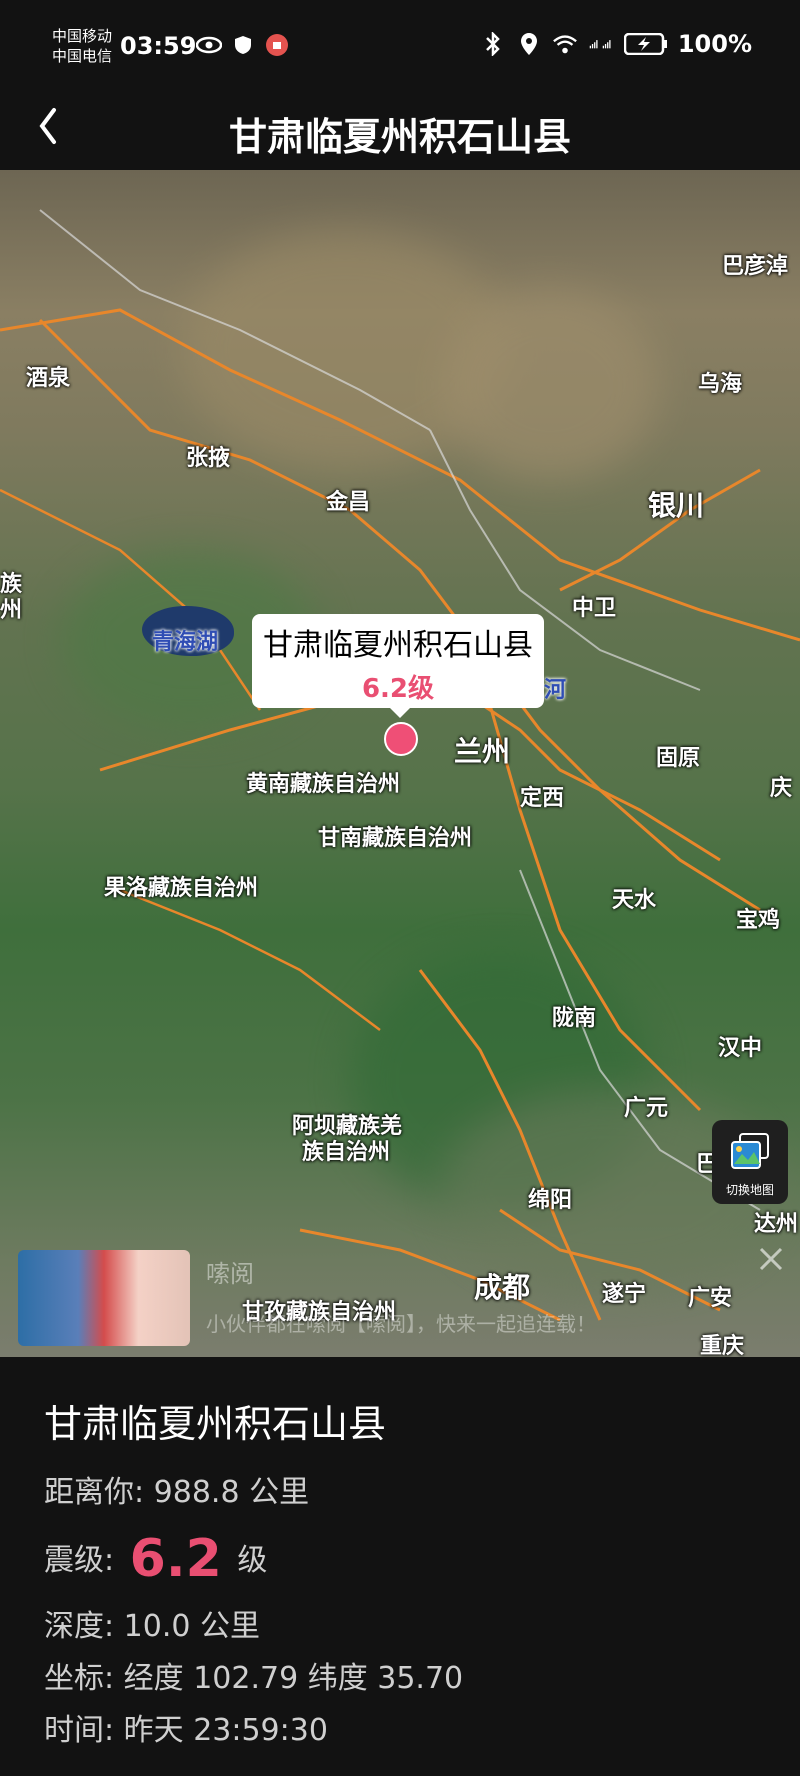 This screenshot has height=1776, width=800. What do you see at coordinates (225, 1730) in the screenshot?
I see `time-value: 昨天 23:59:30` at bounding box center [225, 1730].